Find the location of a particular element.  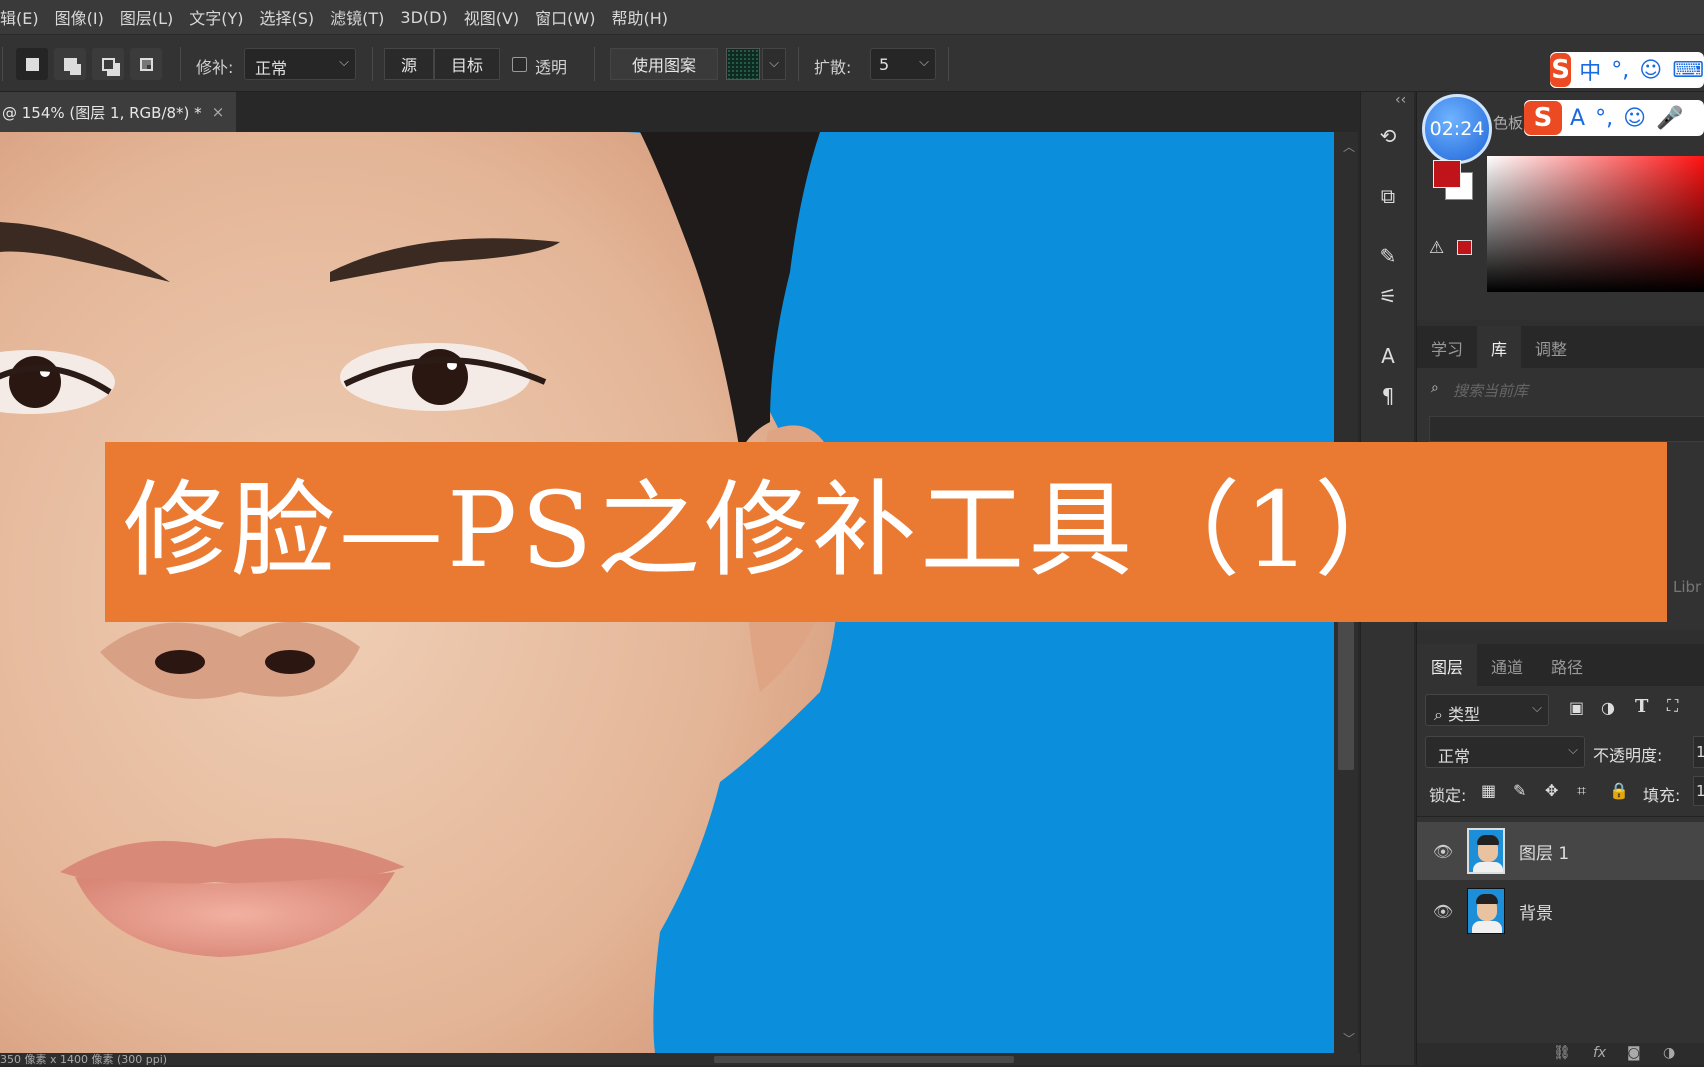

layer-row-layer1: 👁 图层 1 is located at coordinates (1560, 851).